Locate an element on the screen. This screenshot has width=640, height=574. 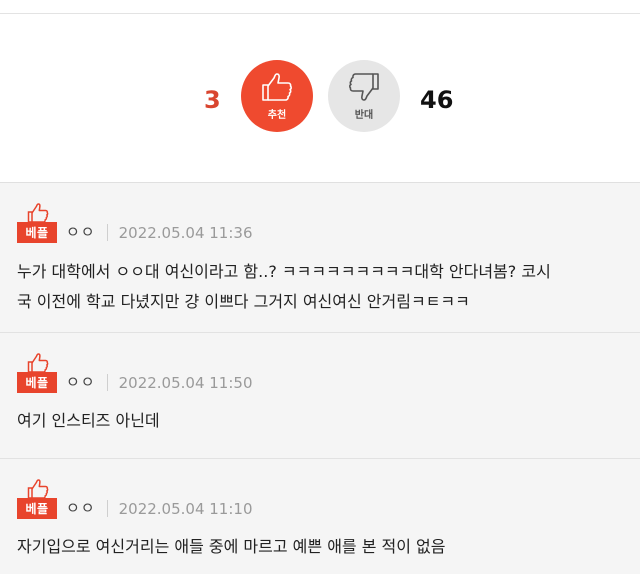
comment-date: 2022.05.04 11:10 is located at coordinates (185, 509).